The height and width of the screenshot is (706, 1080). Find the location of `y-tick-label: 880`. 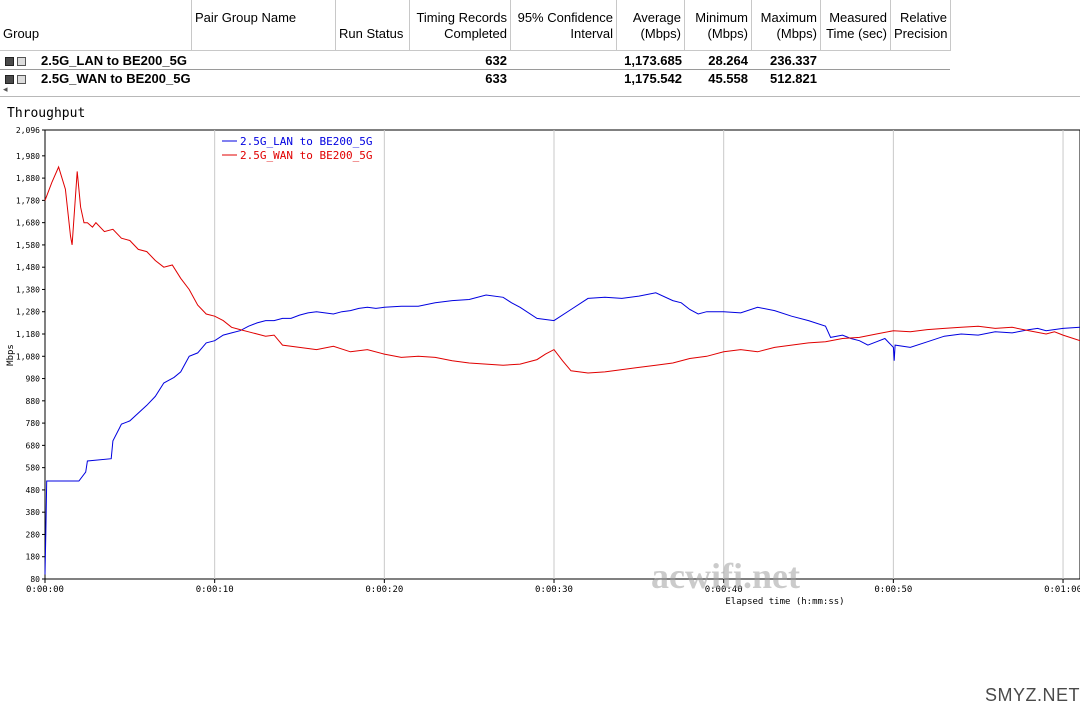

y-tick-label: 880 is located at coordinates (33, 401).